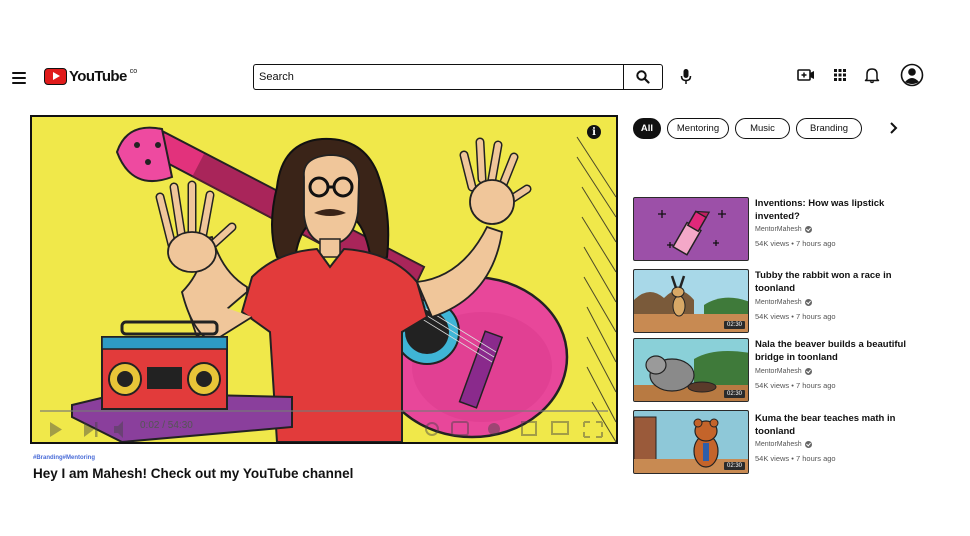  I want to click on video-thumbnail, so click(691, 229).